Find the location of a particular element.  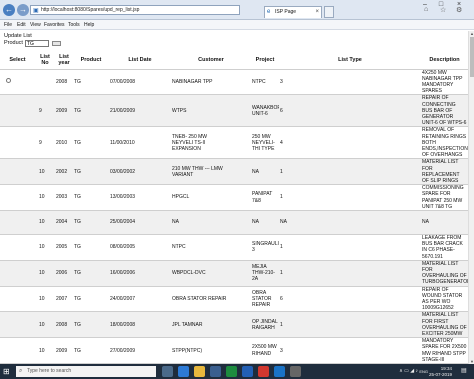

cell-list-desc: NABINAGAR TPP is located at coordinates (211, 81).